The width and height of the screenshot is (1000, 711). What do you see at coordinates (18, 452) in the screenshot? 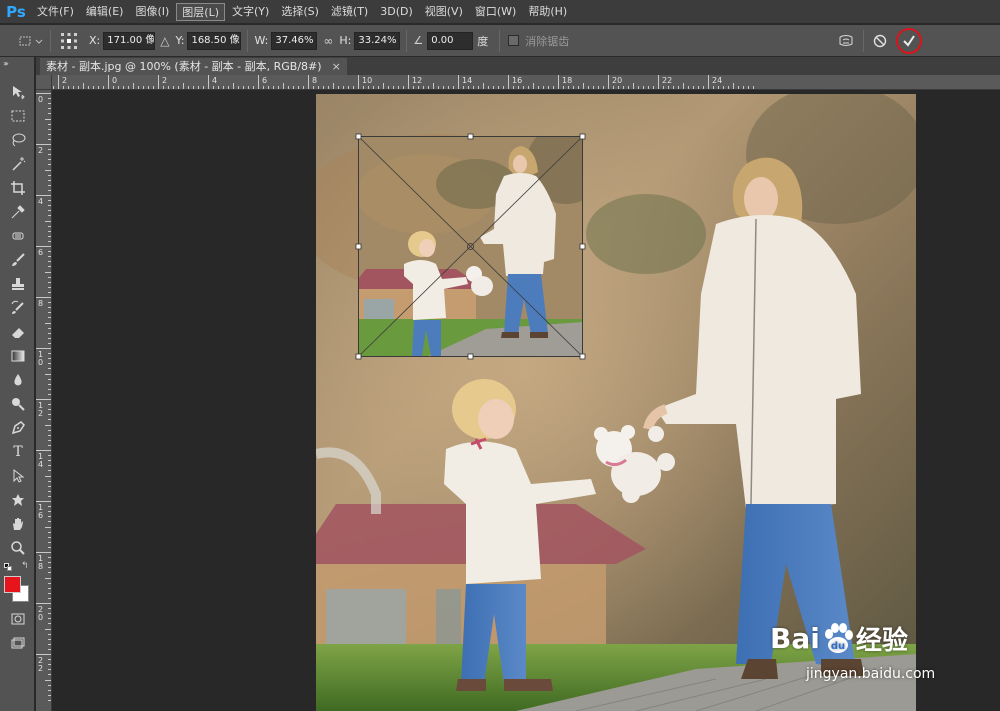
I see `type-tool-icon: T` at bounding box center [18, 452].